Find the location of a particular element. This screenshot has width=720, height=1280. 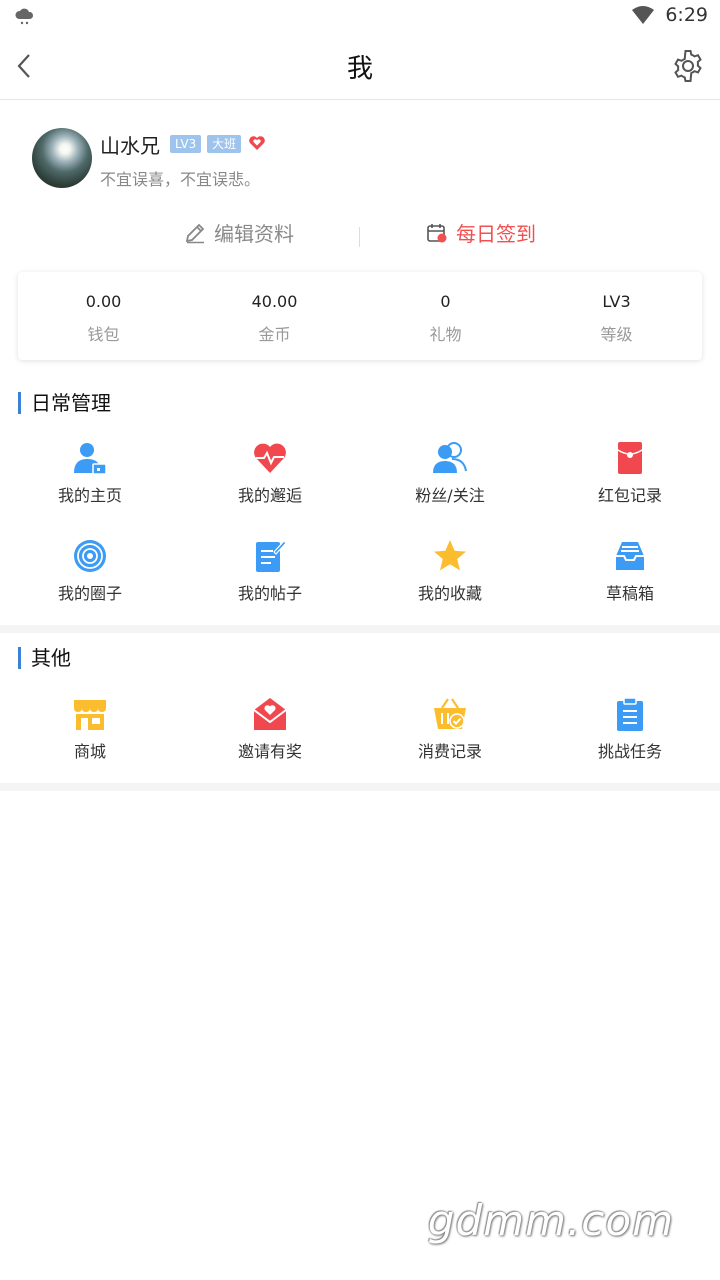

grid-label: 我的帖子 is located at coordinates (269, 593).